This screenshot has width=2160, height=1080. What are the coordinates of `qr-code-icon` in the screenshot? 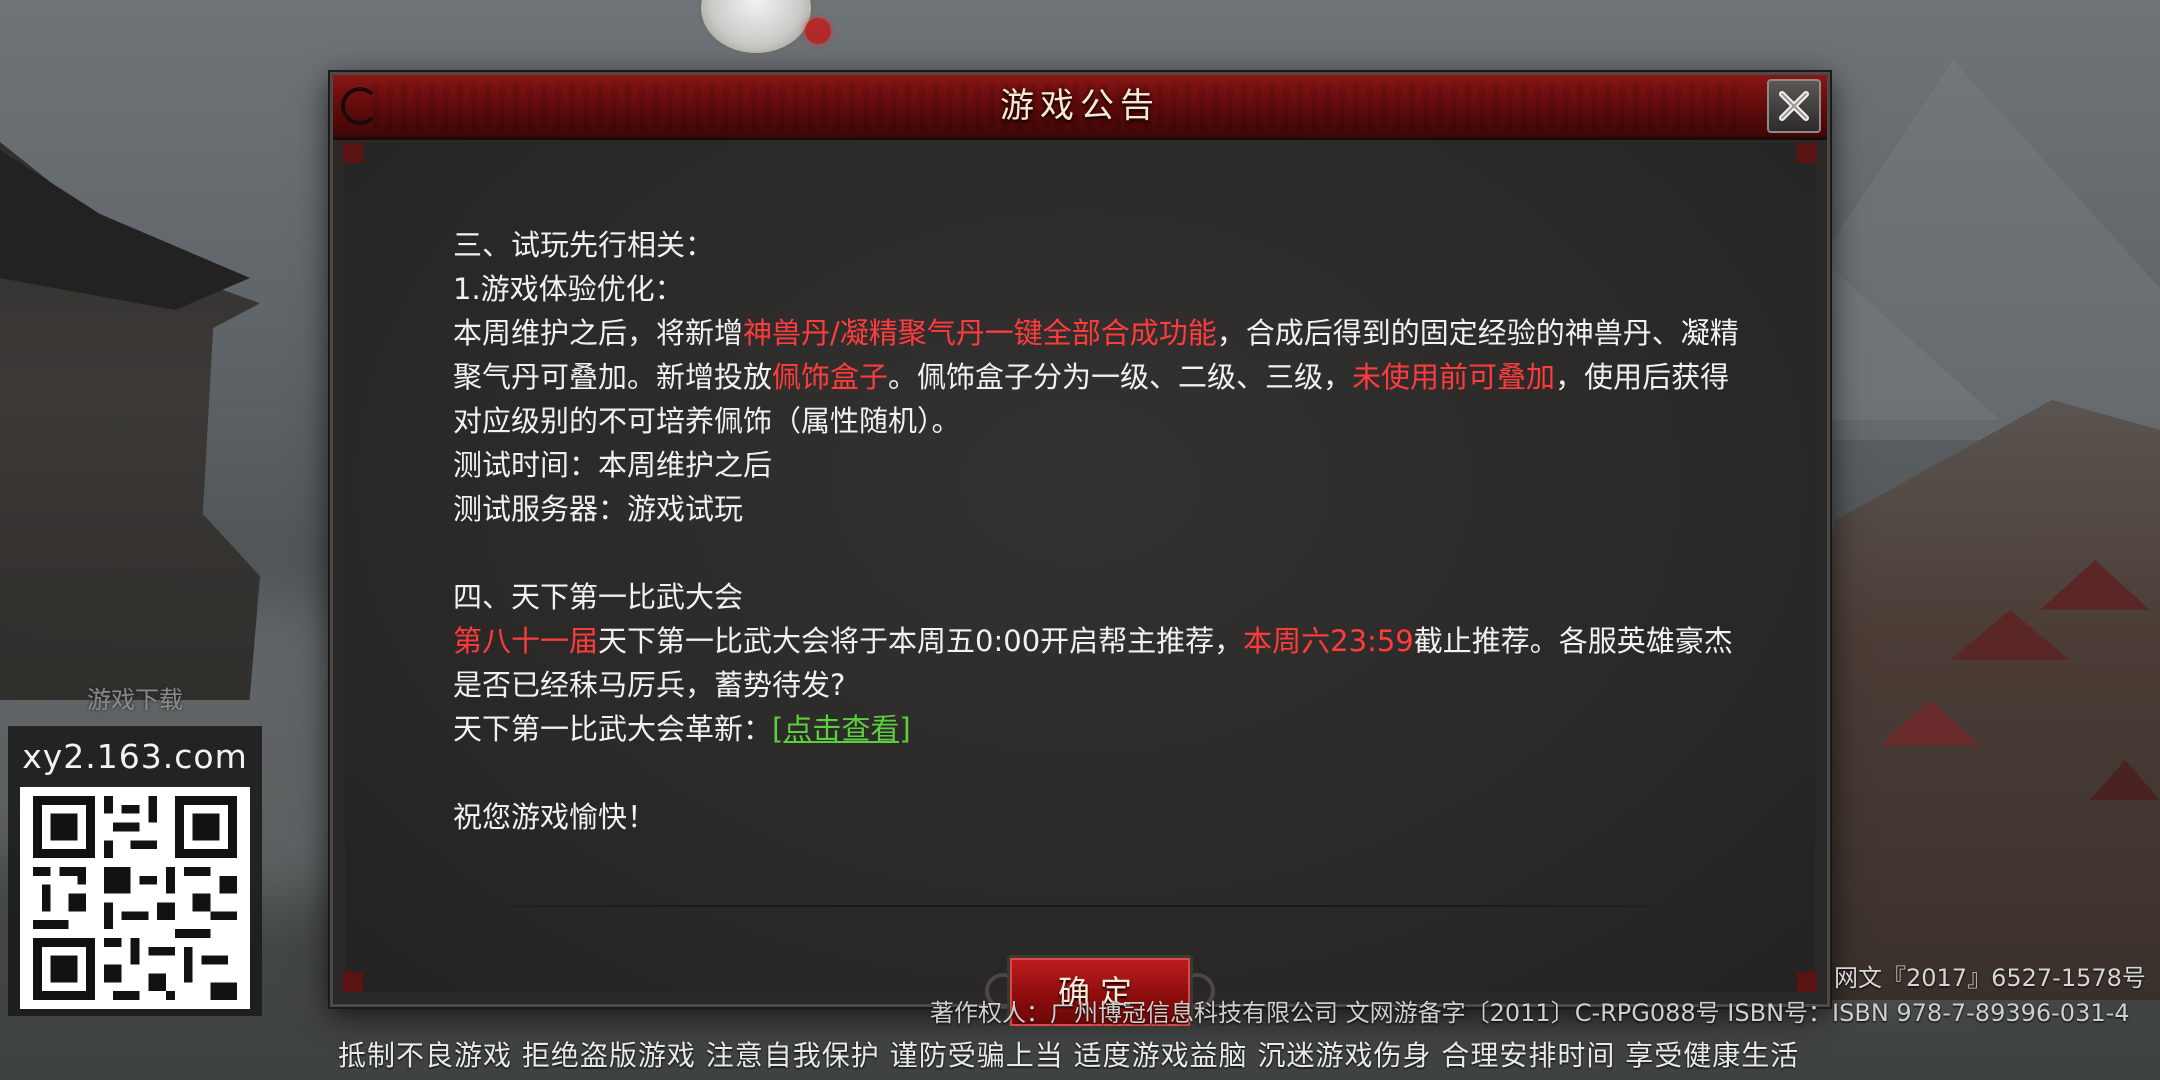 It's located at (135, 898).